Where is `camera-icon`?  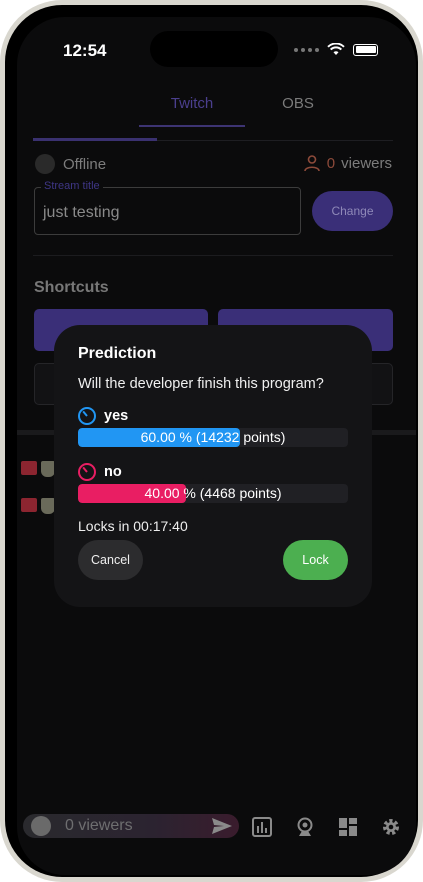 camera-icon is located at coordinates (305, 827).